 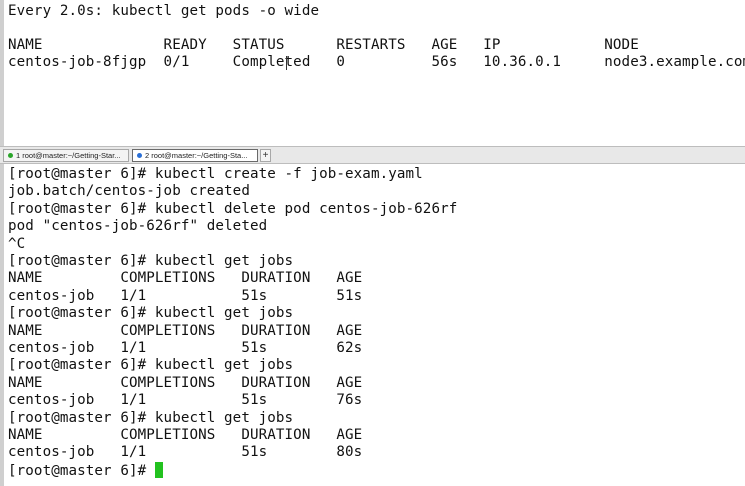 I want to click on shell-prompt: [root@master 6]#, so click(x=81, y=470).